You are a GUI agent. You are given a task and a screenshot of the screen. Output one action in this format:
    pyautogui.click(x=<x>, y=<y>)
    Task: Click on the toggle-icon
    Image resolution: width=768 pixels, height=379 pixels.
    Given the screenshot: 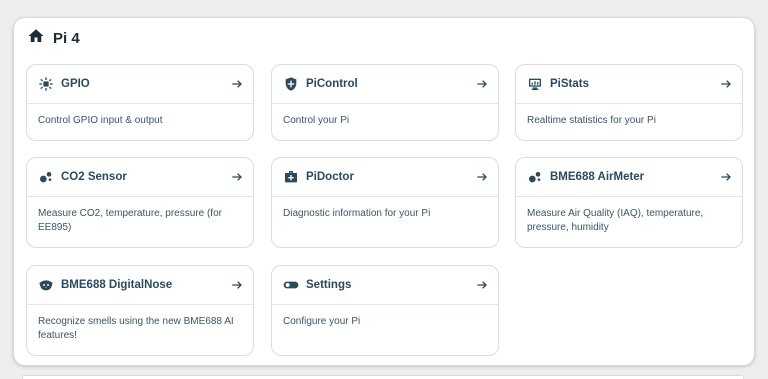 What is the action you would take?
    pyautogui.click(x=291, y=285)
    